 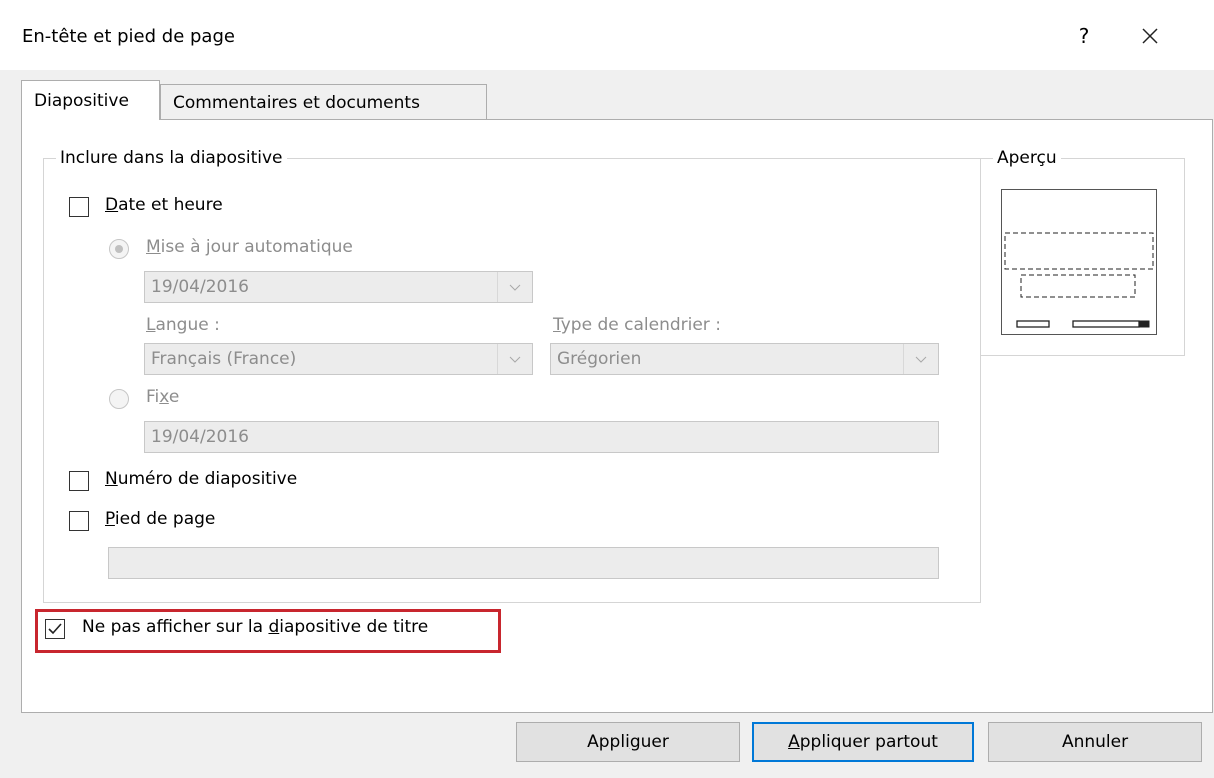 I want to click on calendar-type-value: Grégorien, so click(x=599, y=359).